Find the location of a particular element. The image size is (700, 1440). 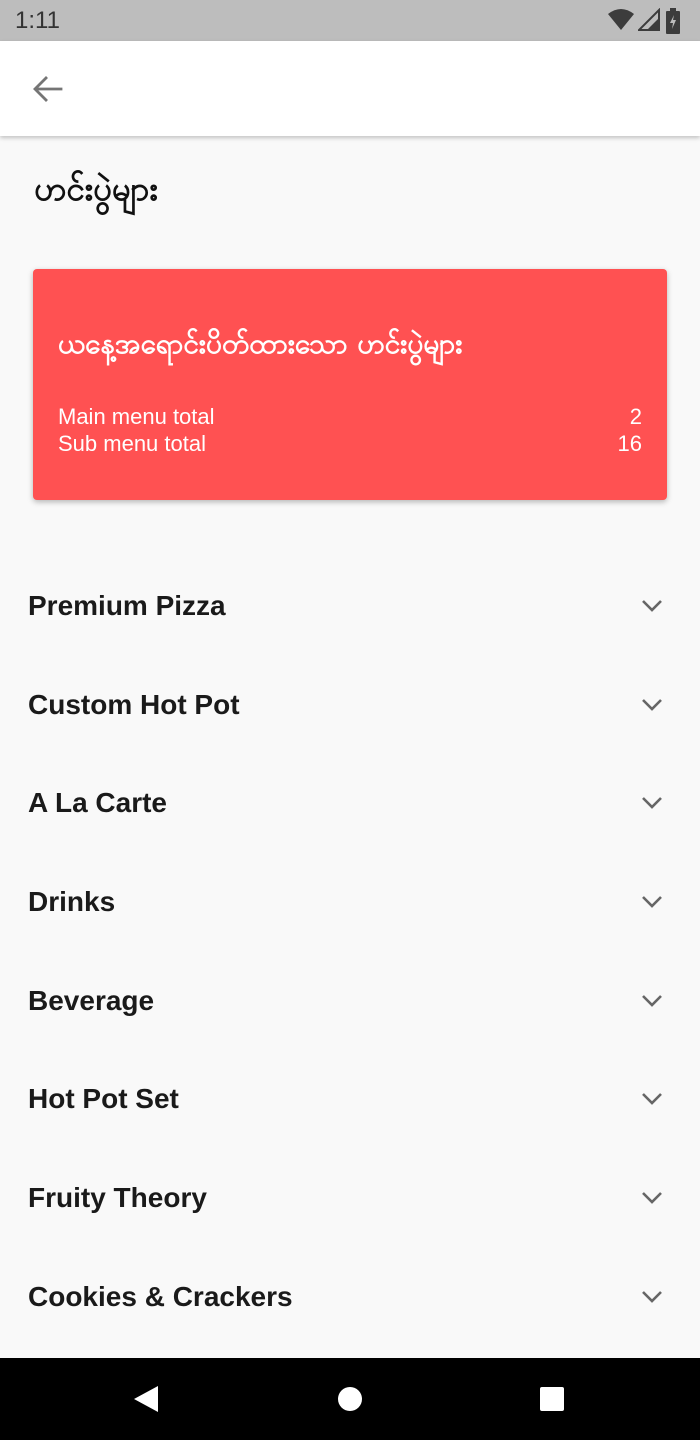

menu-item-label: A La Carte is located at coordinates (98, 803).